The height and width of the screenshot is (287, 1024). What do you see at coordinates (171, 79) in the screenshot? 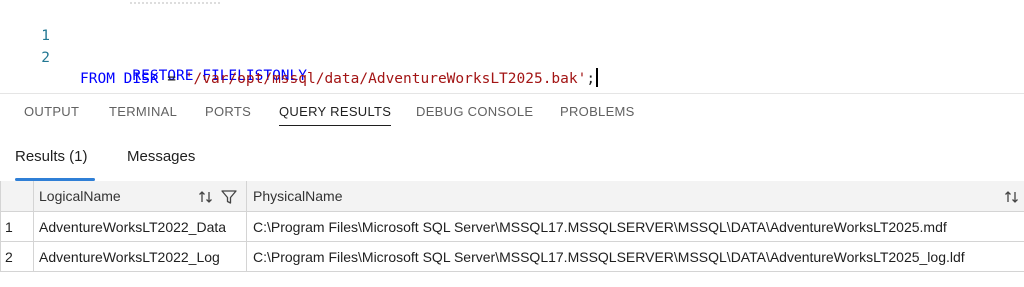
I see `sql-operator: =` at bounding box center [171, 79].